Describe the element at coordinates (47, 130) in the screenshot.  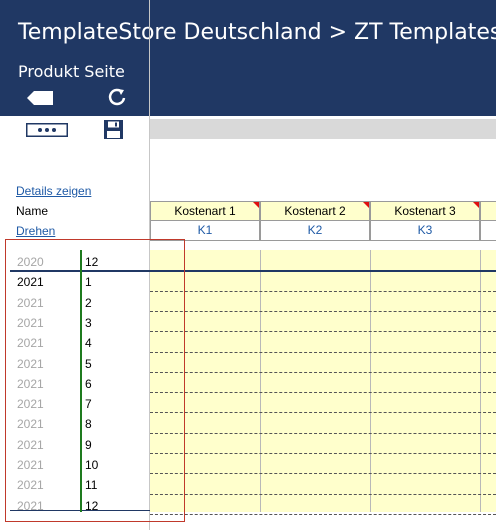
I see `more-icon` at that location.